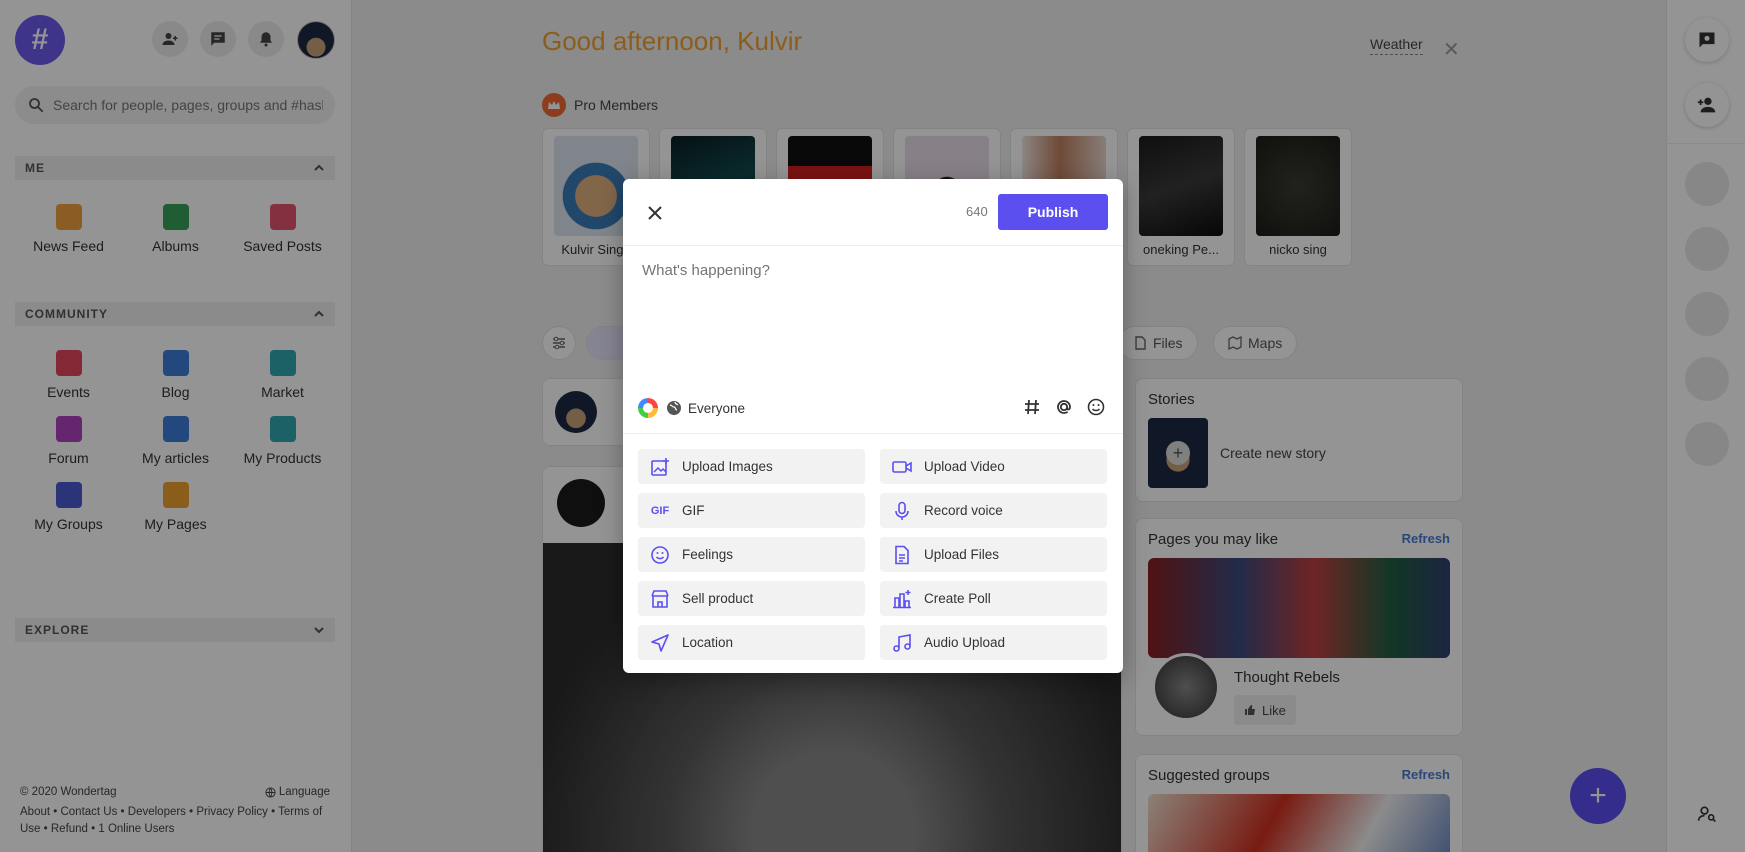 This screenshot has width=1745, height=852. What do you see at coordinates (693, 510) in the screenshot?
I see `gif-label: GIF` at bounding box center [693, 510].